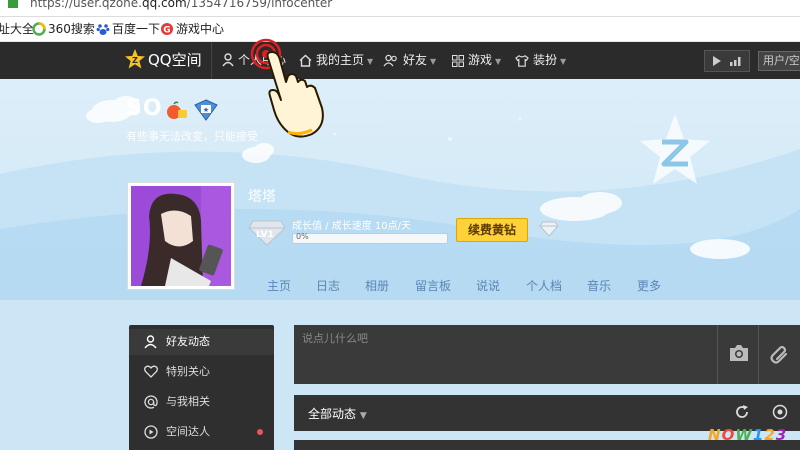 Image resolution: width=800 pixels, height=450 pixels. I want to click on nav-divider, so click(211, 60).